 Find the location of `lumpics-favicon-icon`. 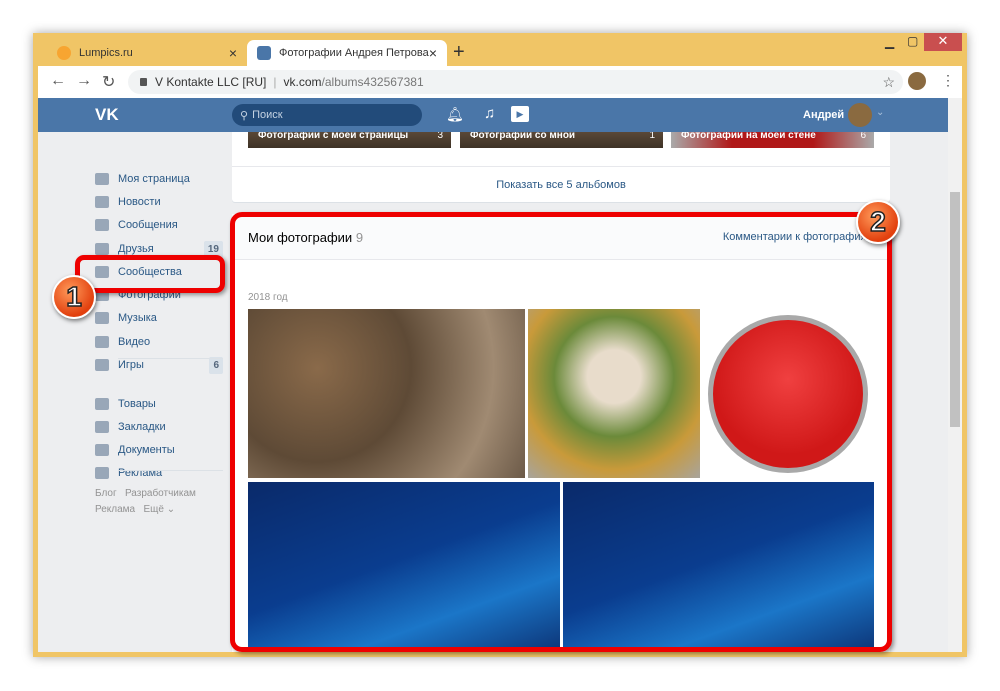

lumpics-favicon-icon is located at coordinates (64, 53).